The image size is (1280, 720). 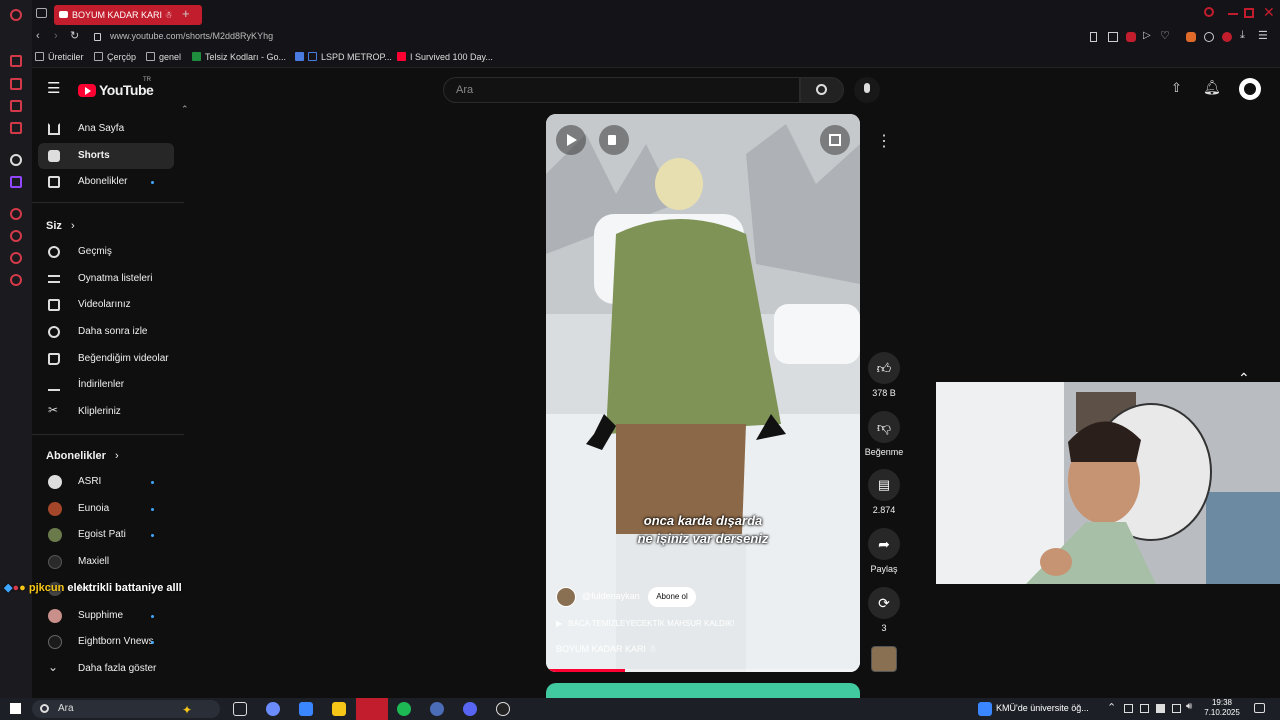 I want to click on sidebar-channel-item: Eightborn Vnews, so click(x=106, y=642).